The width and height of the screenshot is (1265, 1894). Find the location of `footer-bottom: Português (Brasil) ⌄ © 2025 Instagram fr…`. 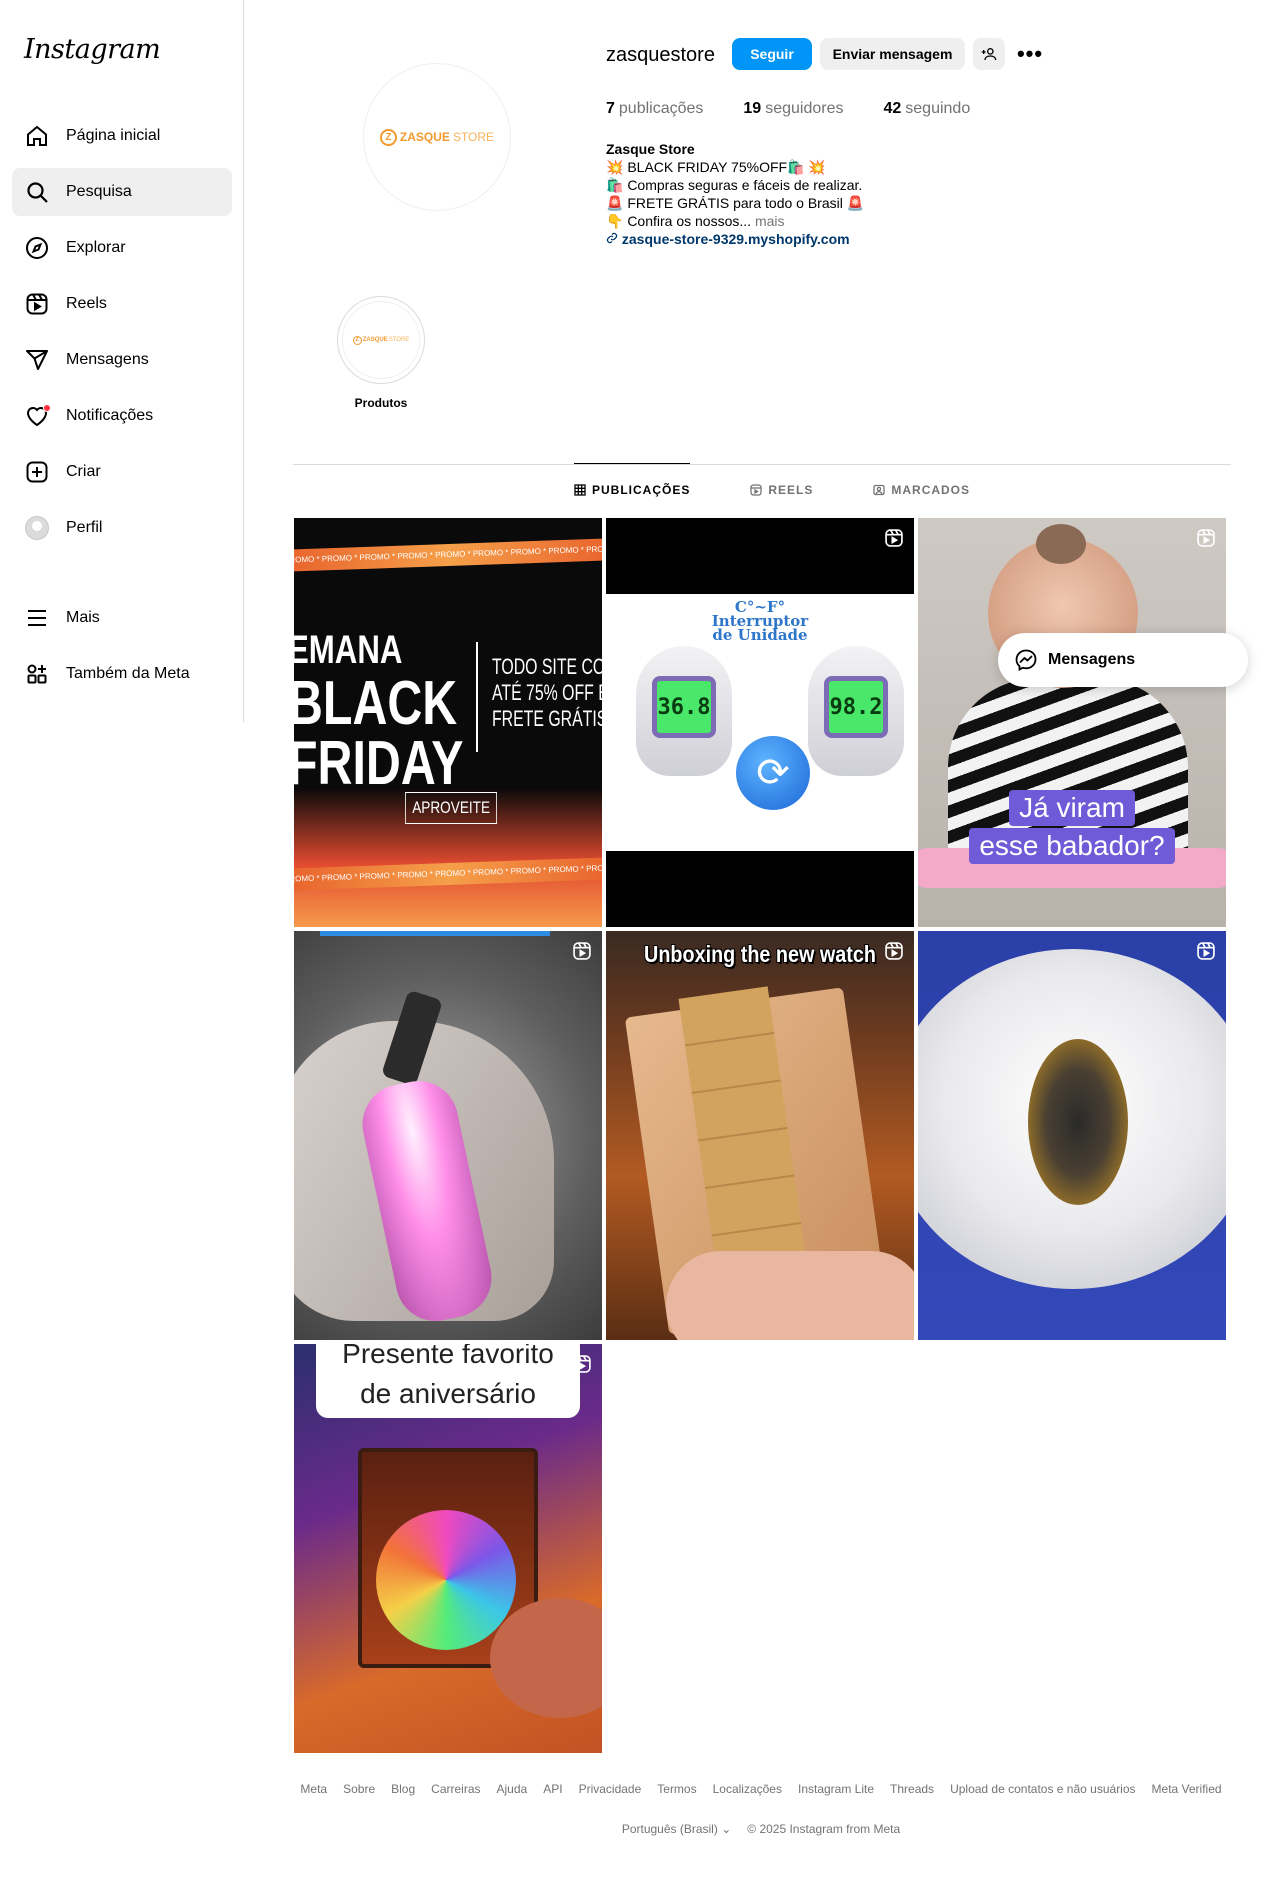

footer-bottom: Português (Brasil) ⌄ © 2025 Instagram fr… is located at coordinates (761, 1829).